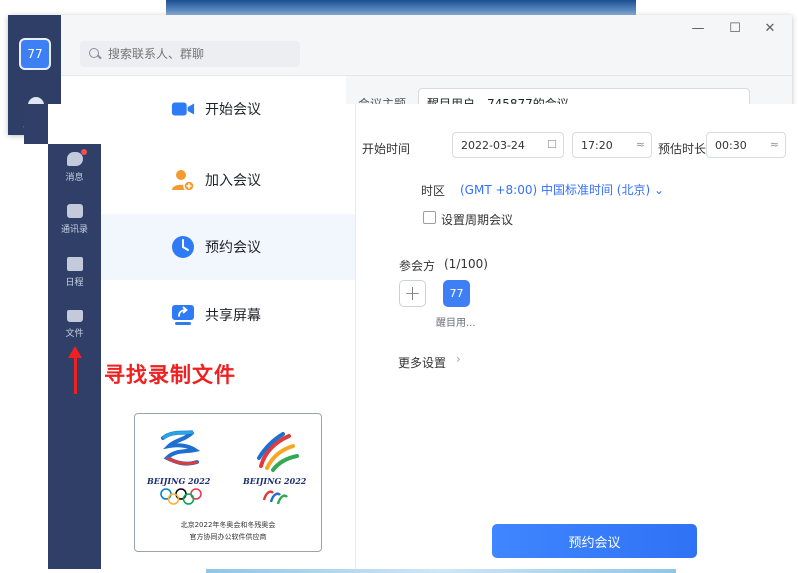 This screenshot has height=573, width=799. Describe the element at coordinates (594, 541) in the screenshot. I see `schedule-meeting-button: 预约会议` at that location.